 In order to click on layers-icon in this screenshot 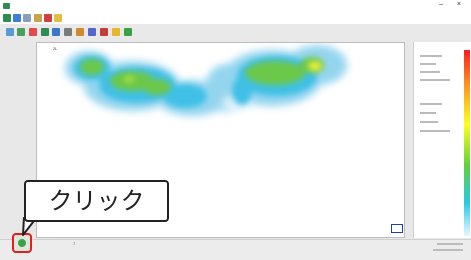, I will do `click(56, 32)`.